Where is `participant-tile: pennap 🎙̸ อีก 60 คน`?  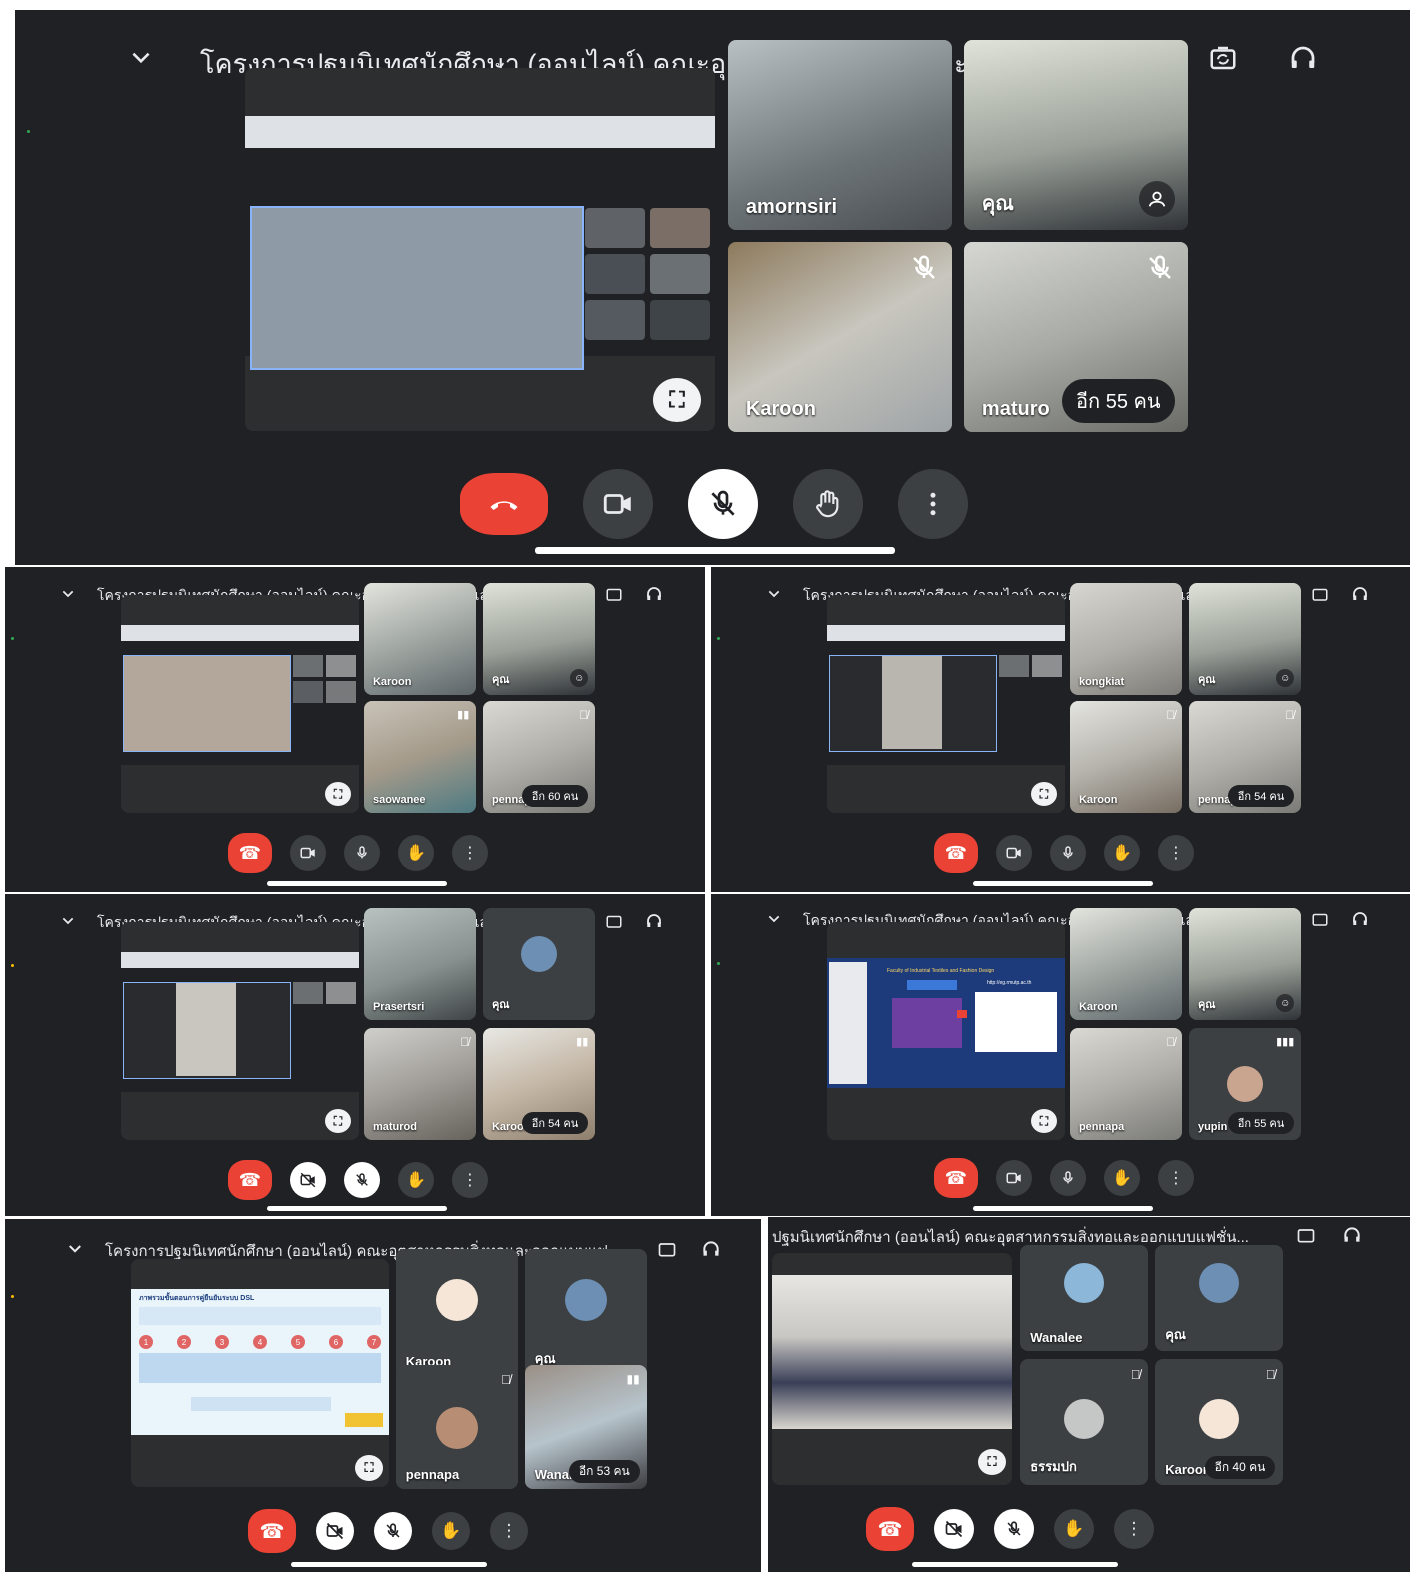
participant-tile: pennap 🎙̸ อีก 60 คน is located at coordinates (539, 757).